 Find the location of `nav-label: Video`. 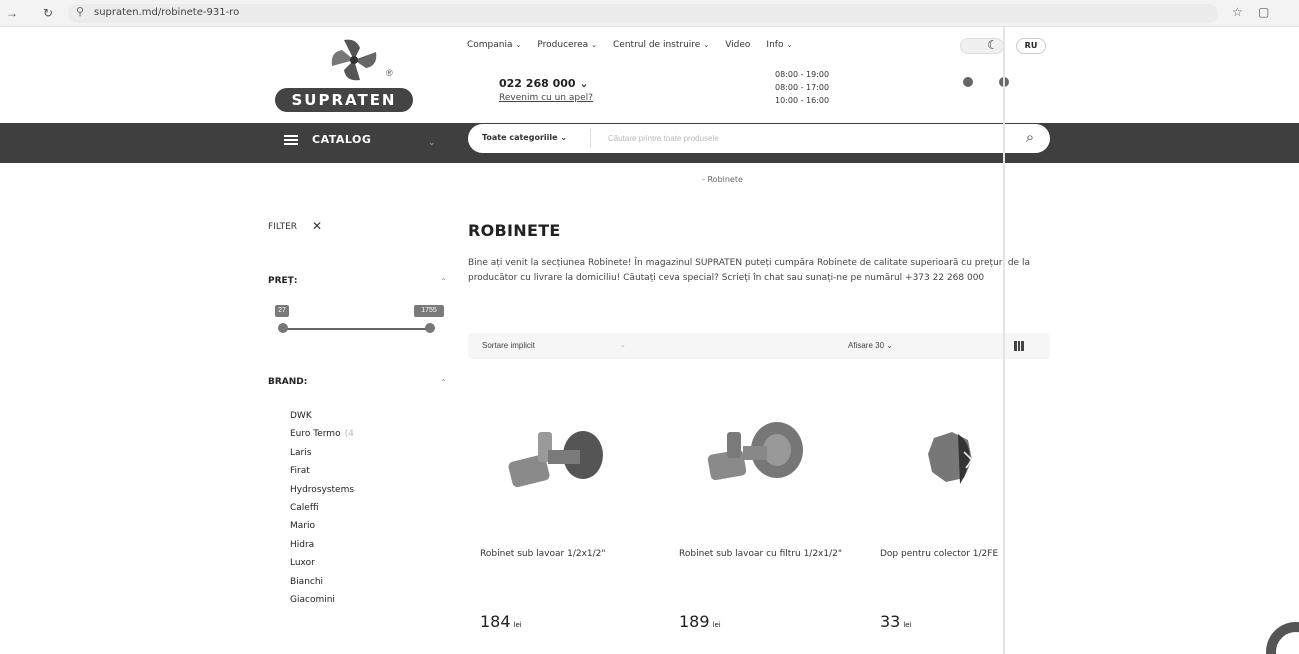

nav-label: Video is located at coordinates (738, 45).